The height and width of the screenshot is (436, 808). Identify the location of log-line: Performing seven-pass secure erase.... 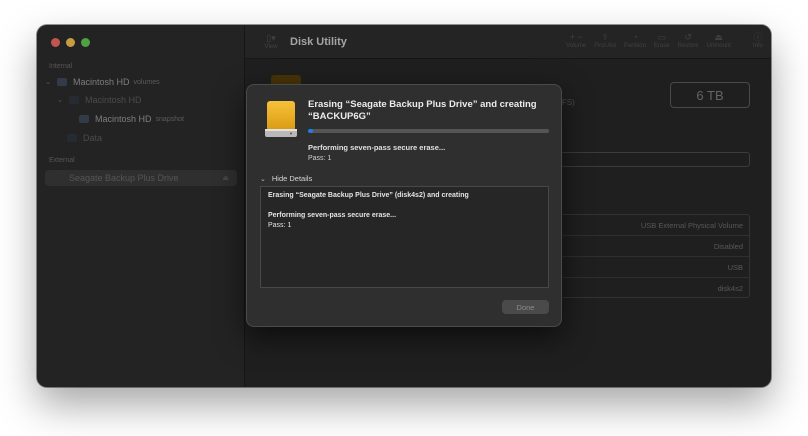
(332, 215).